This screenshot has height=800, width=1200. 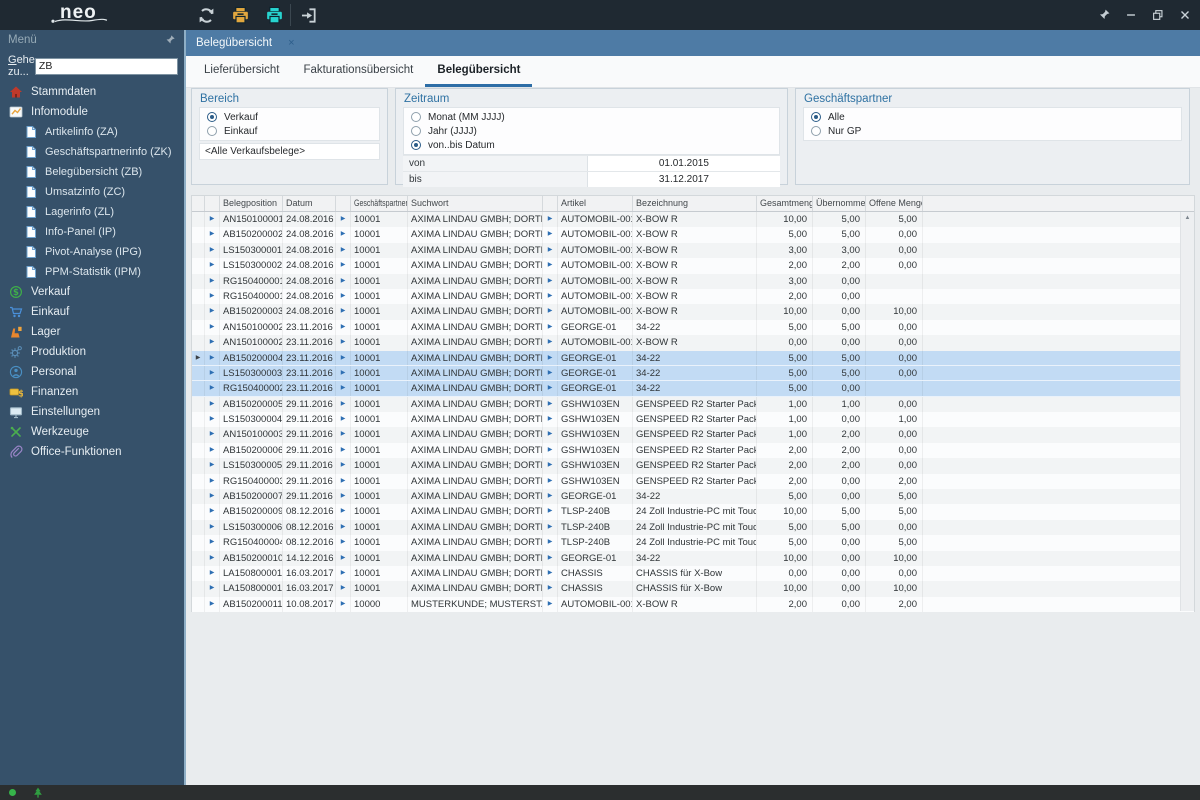 What do you see at coordinates (92, 192) in the screenshot?
I see `sidebar-subitem-umsatzinfo-zc: Umsatzinfo (ZC)` at bounding box center [92, 192].